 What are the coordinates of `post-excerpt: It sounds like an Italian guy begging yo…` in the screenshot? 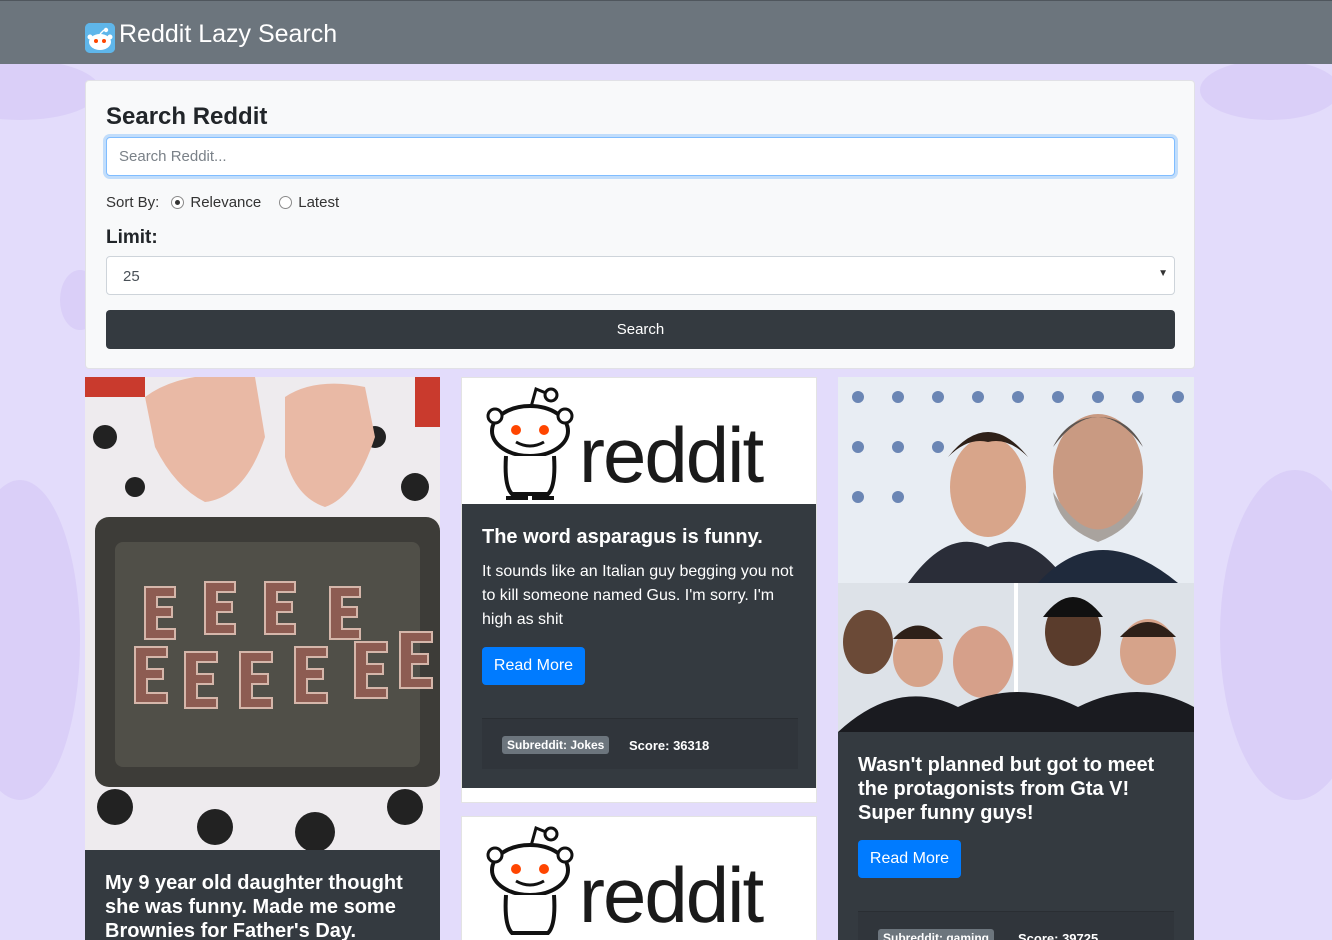 It's located at (638, 595).